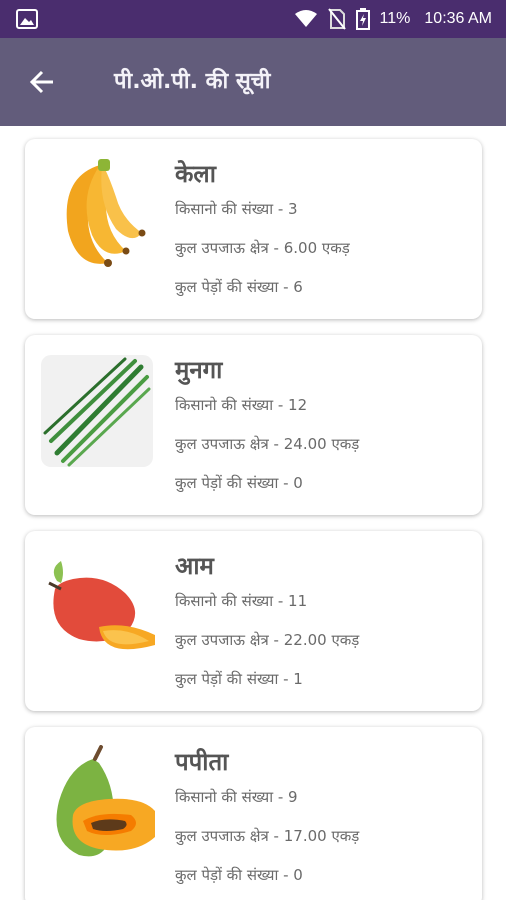  What do you see at coordinates (199, 370) in the screenshot?
I see `crop-name: मुनगा` at bounding box center [199, 370].